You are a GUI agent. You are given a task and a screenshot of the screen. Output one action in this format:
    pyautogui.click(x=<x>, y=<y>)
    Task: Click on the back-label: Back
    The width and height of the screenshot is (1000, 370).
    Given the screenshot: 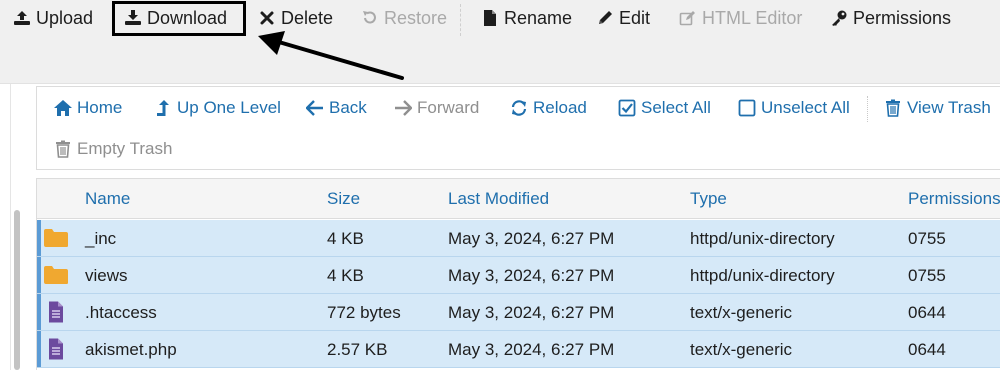 What is the action you would take?
    pyautogui.click(x=348, y=107)
    